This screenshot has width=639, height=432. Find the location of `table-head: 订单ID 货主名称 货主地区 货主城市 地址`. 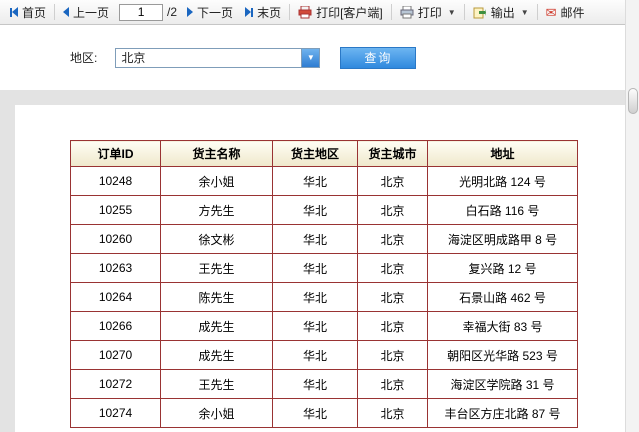

table-head: 订单ID 货主名称 货主地区 货主城市 地址 is located at coordinates (324, 153).